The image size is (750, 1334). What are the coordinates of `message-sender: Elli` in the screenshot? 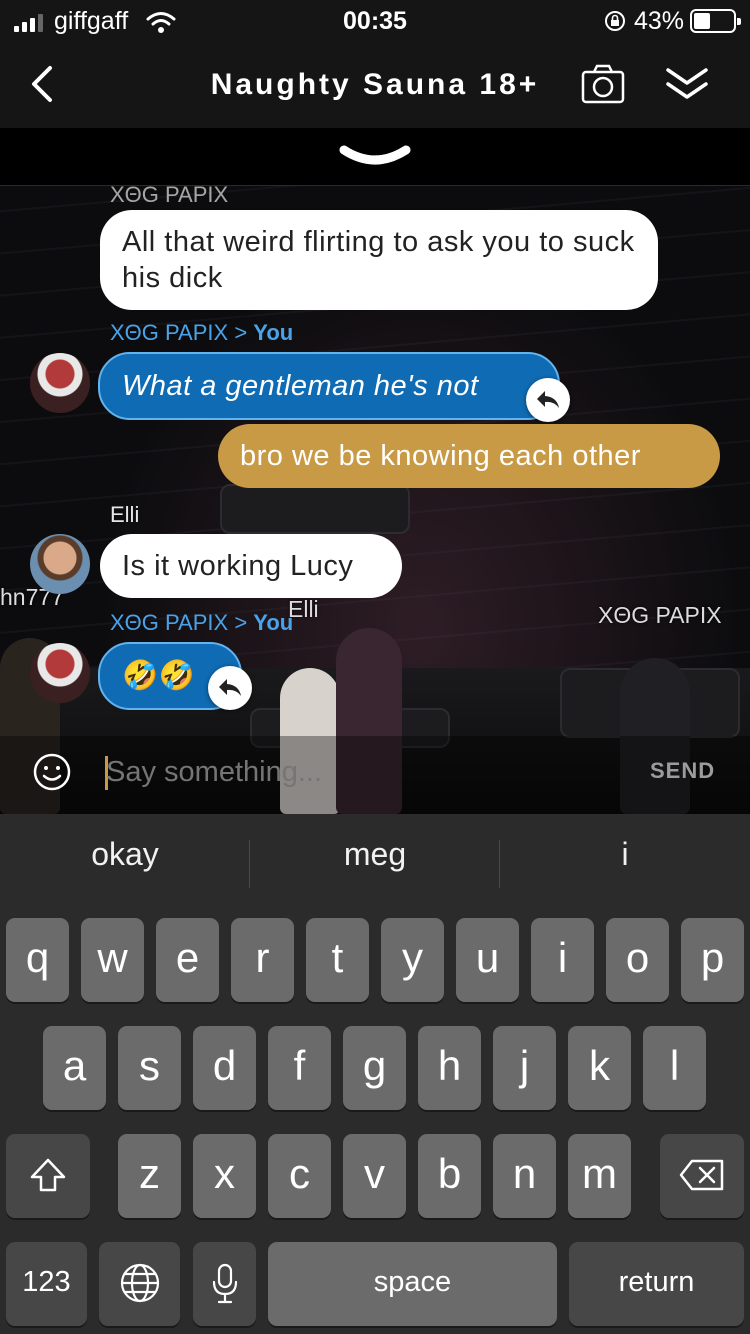 It's located at (125, 514).